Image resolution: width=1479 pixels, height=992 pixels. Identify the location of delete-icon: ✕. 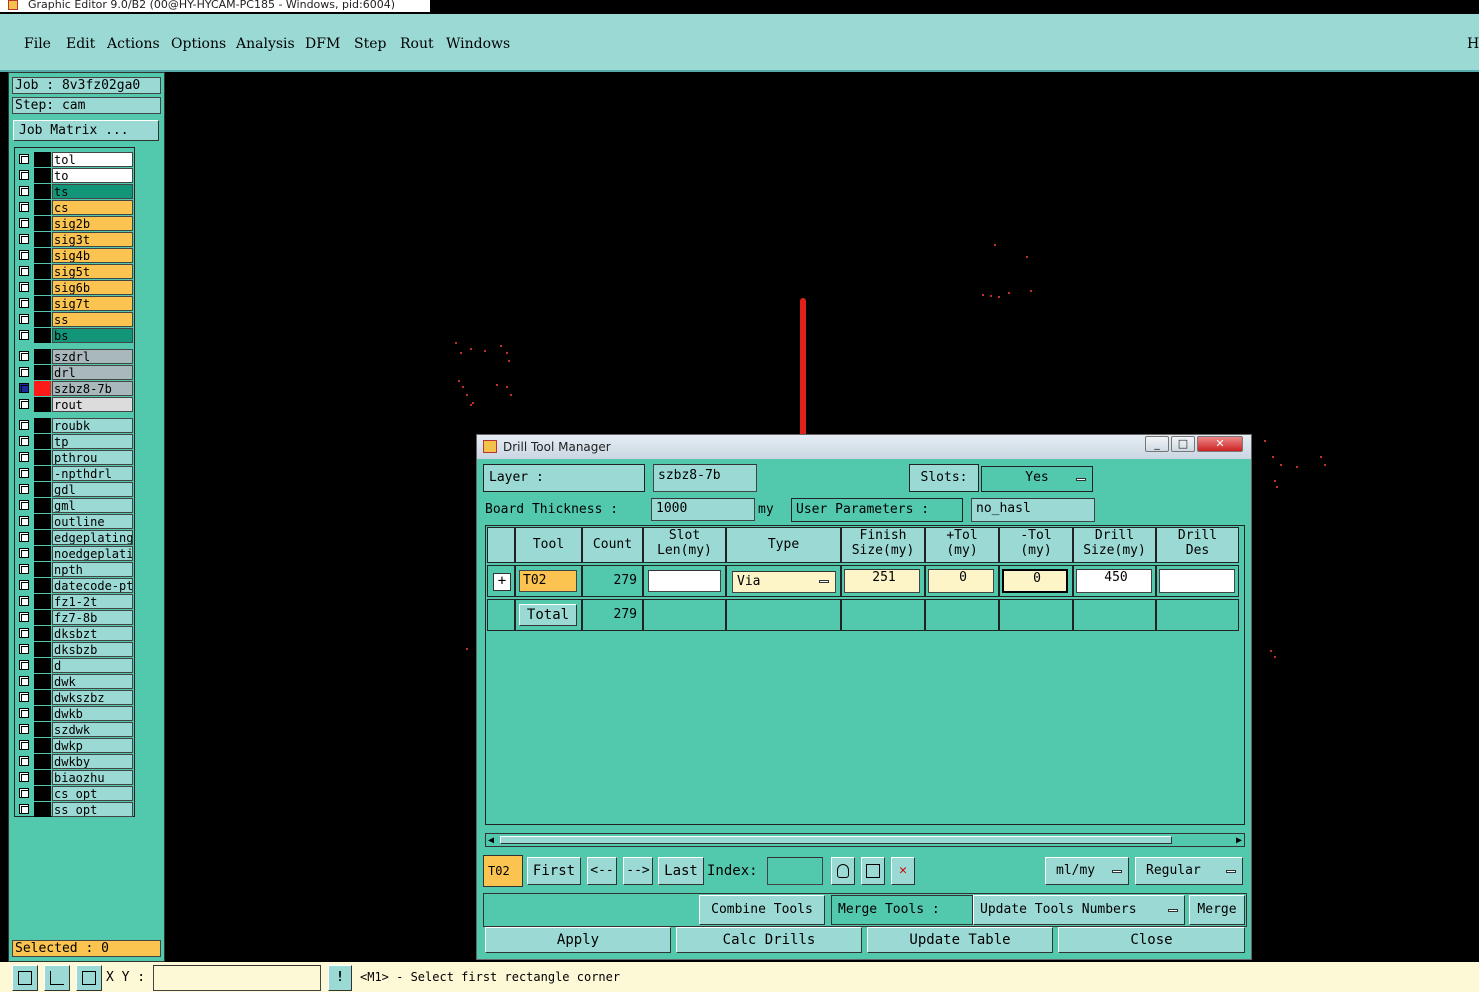
(903, 871).